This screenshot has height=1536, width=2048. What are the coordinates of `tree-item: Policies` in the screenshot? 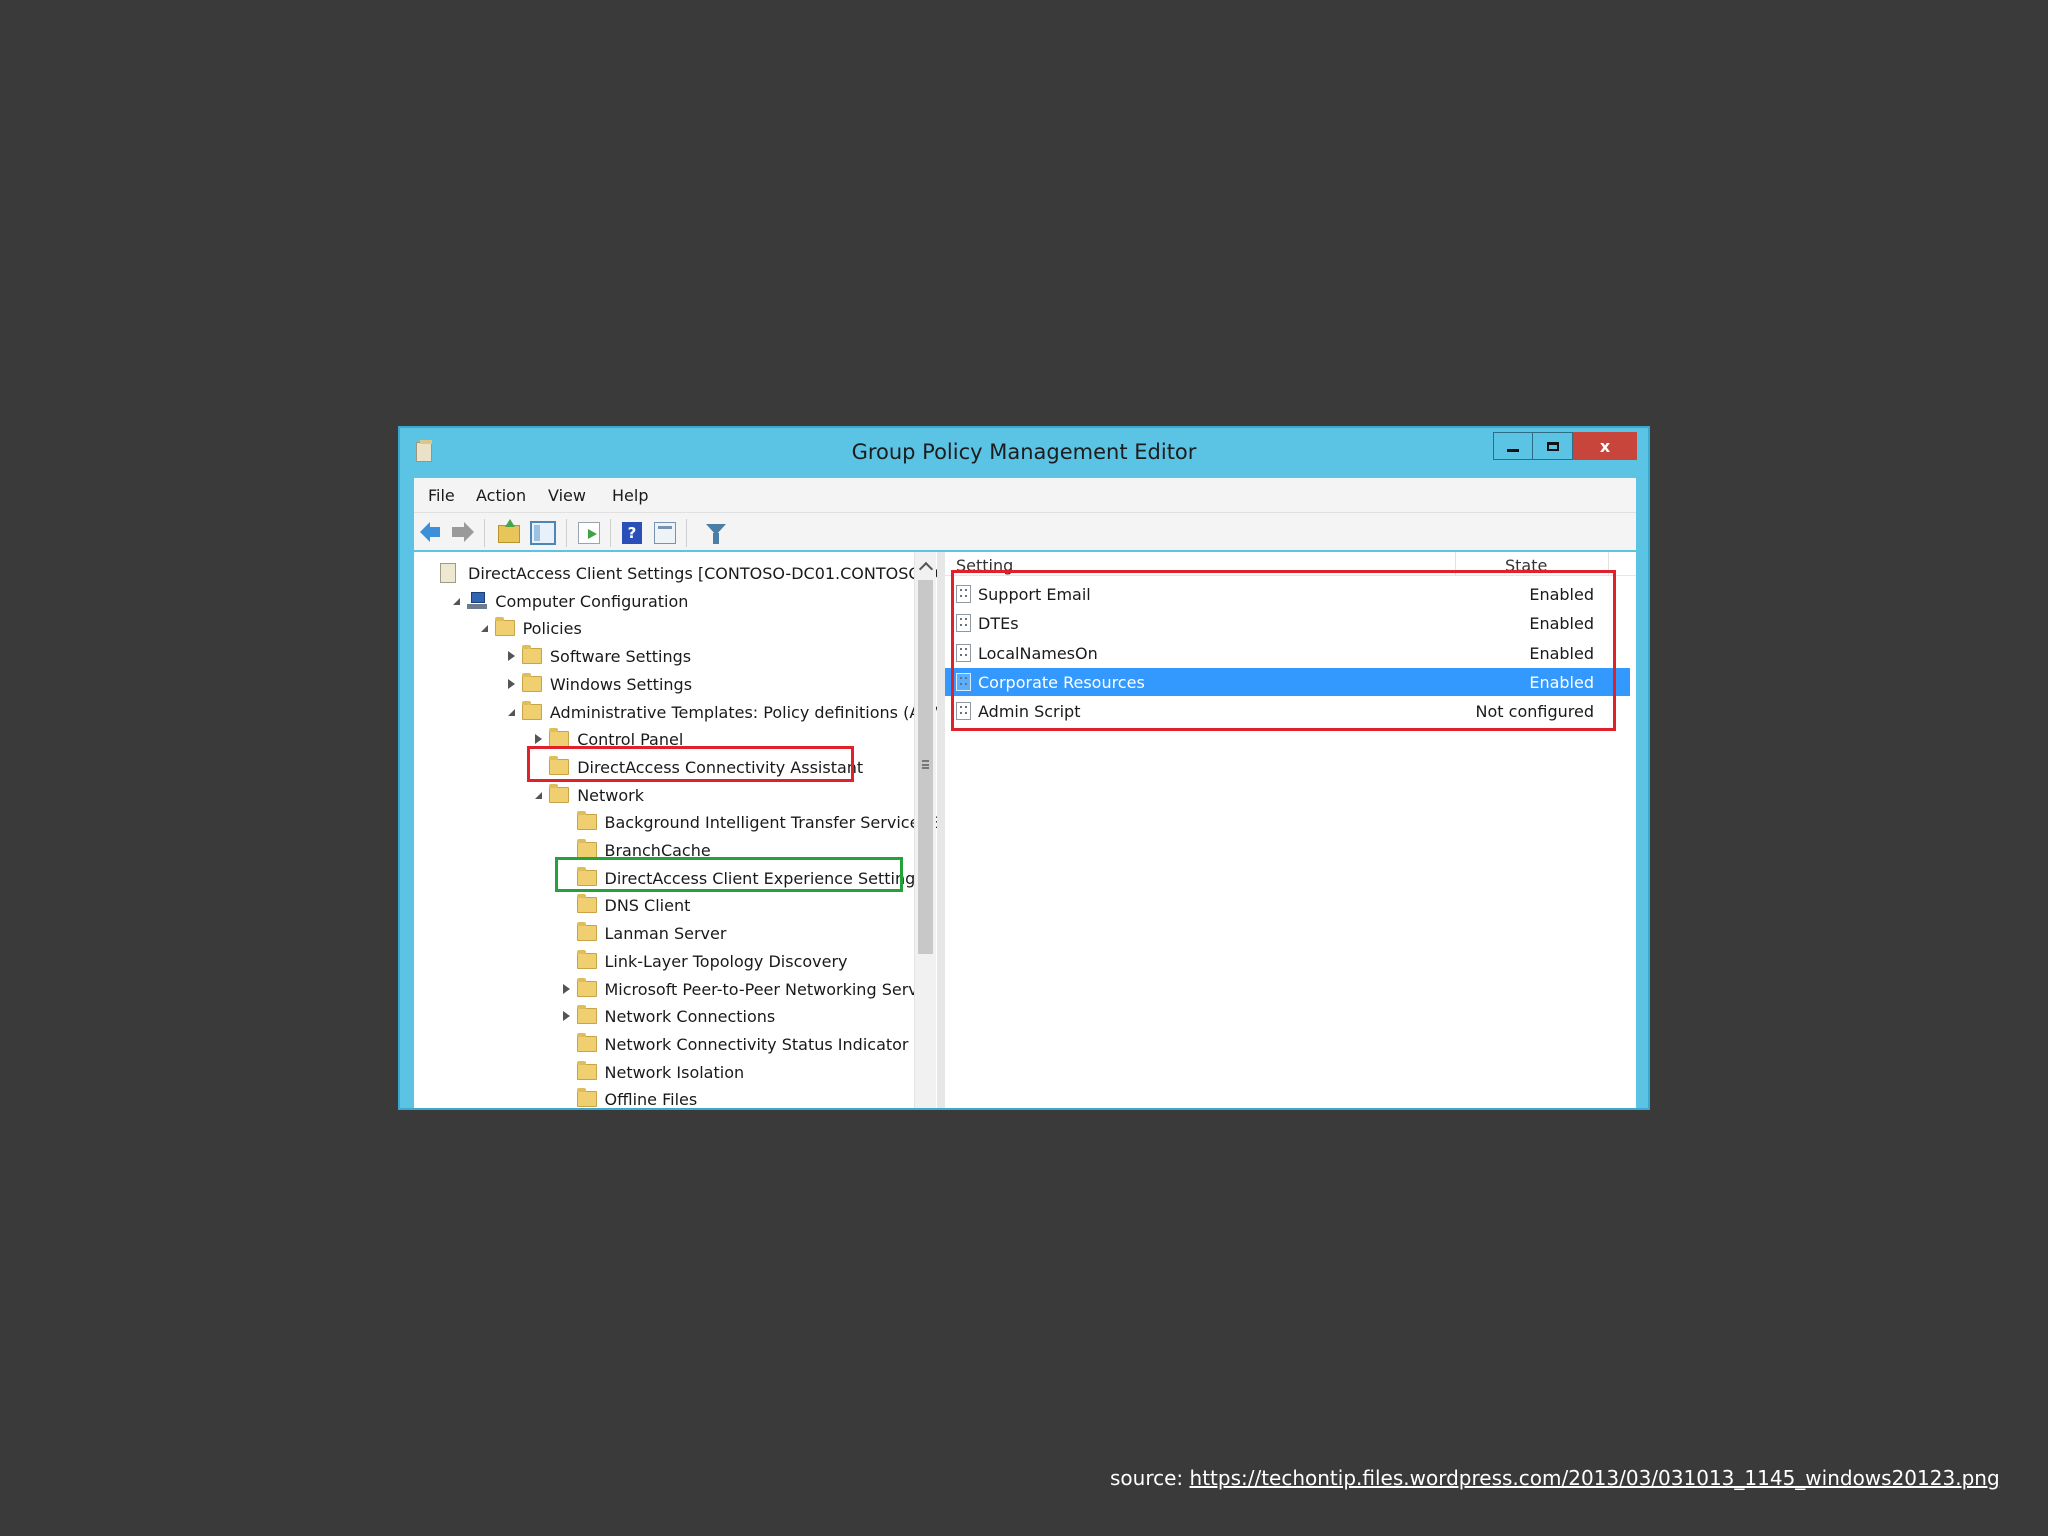 It's located at (664, 629).